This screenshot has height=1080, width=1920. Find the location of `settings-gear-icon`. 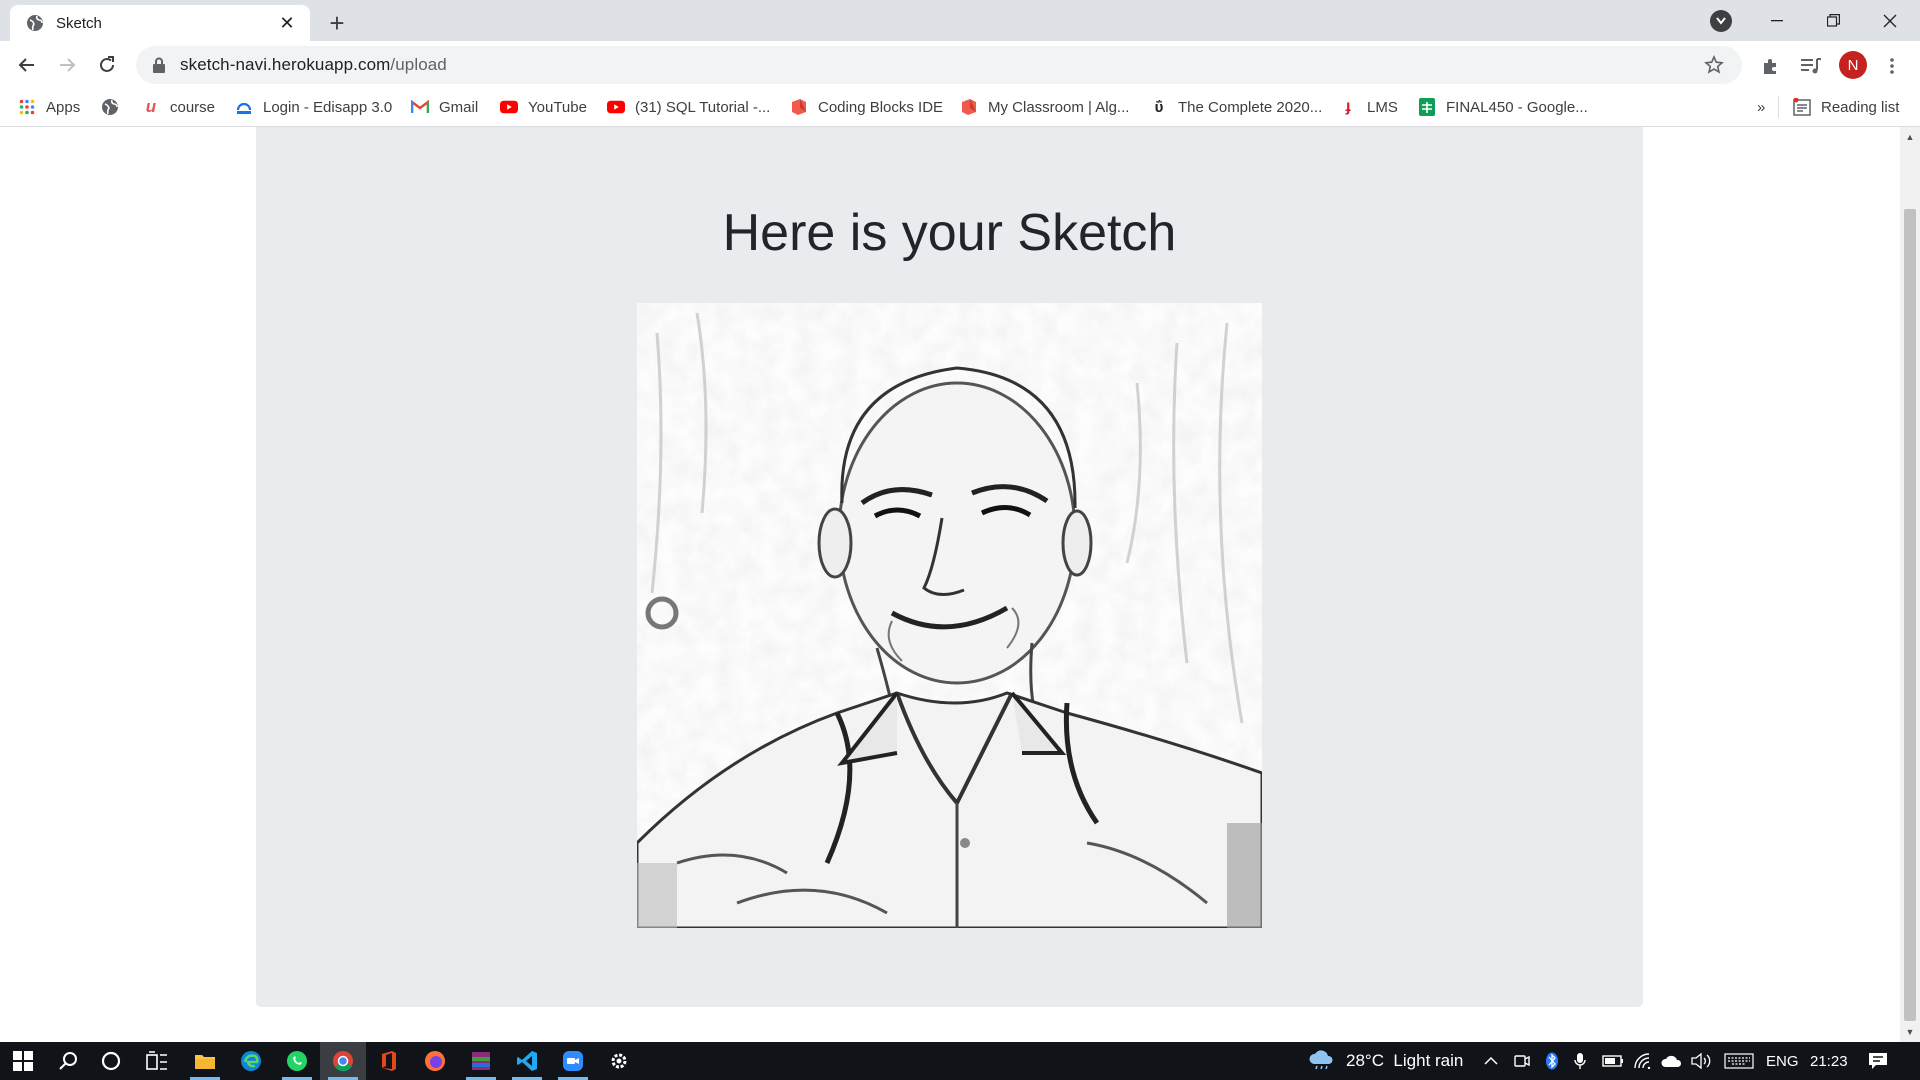

settings-gear-icon is located at coordinates (619, 1061).